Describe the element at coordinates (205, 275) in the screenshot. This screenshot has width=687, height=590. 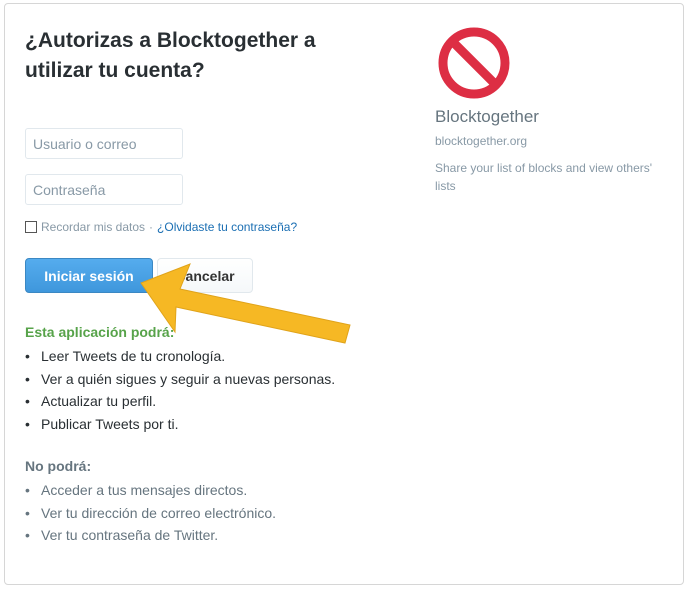
I see `cancel-button: Cancelar` at that location.